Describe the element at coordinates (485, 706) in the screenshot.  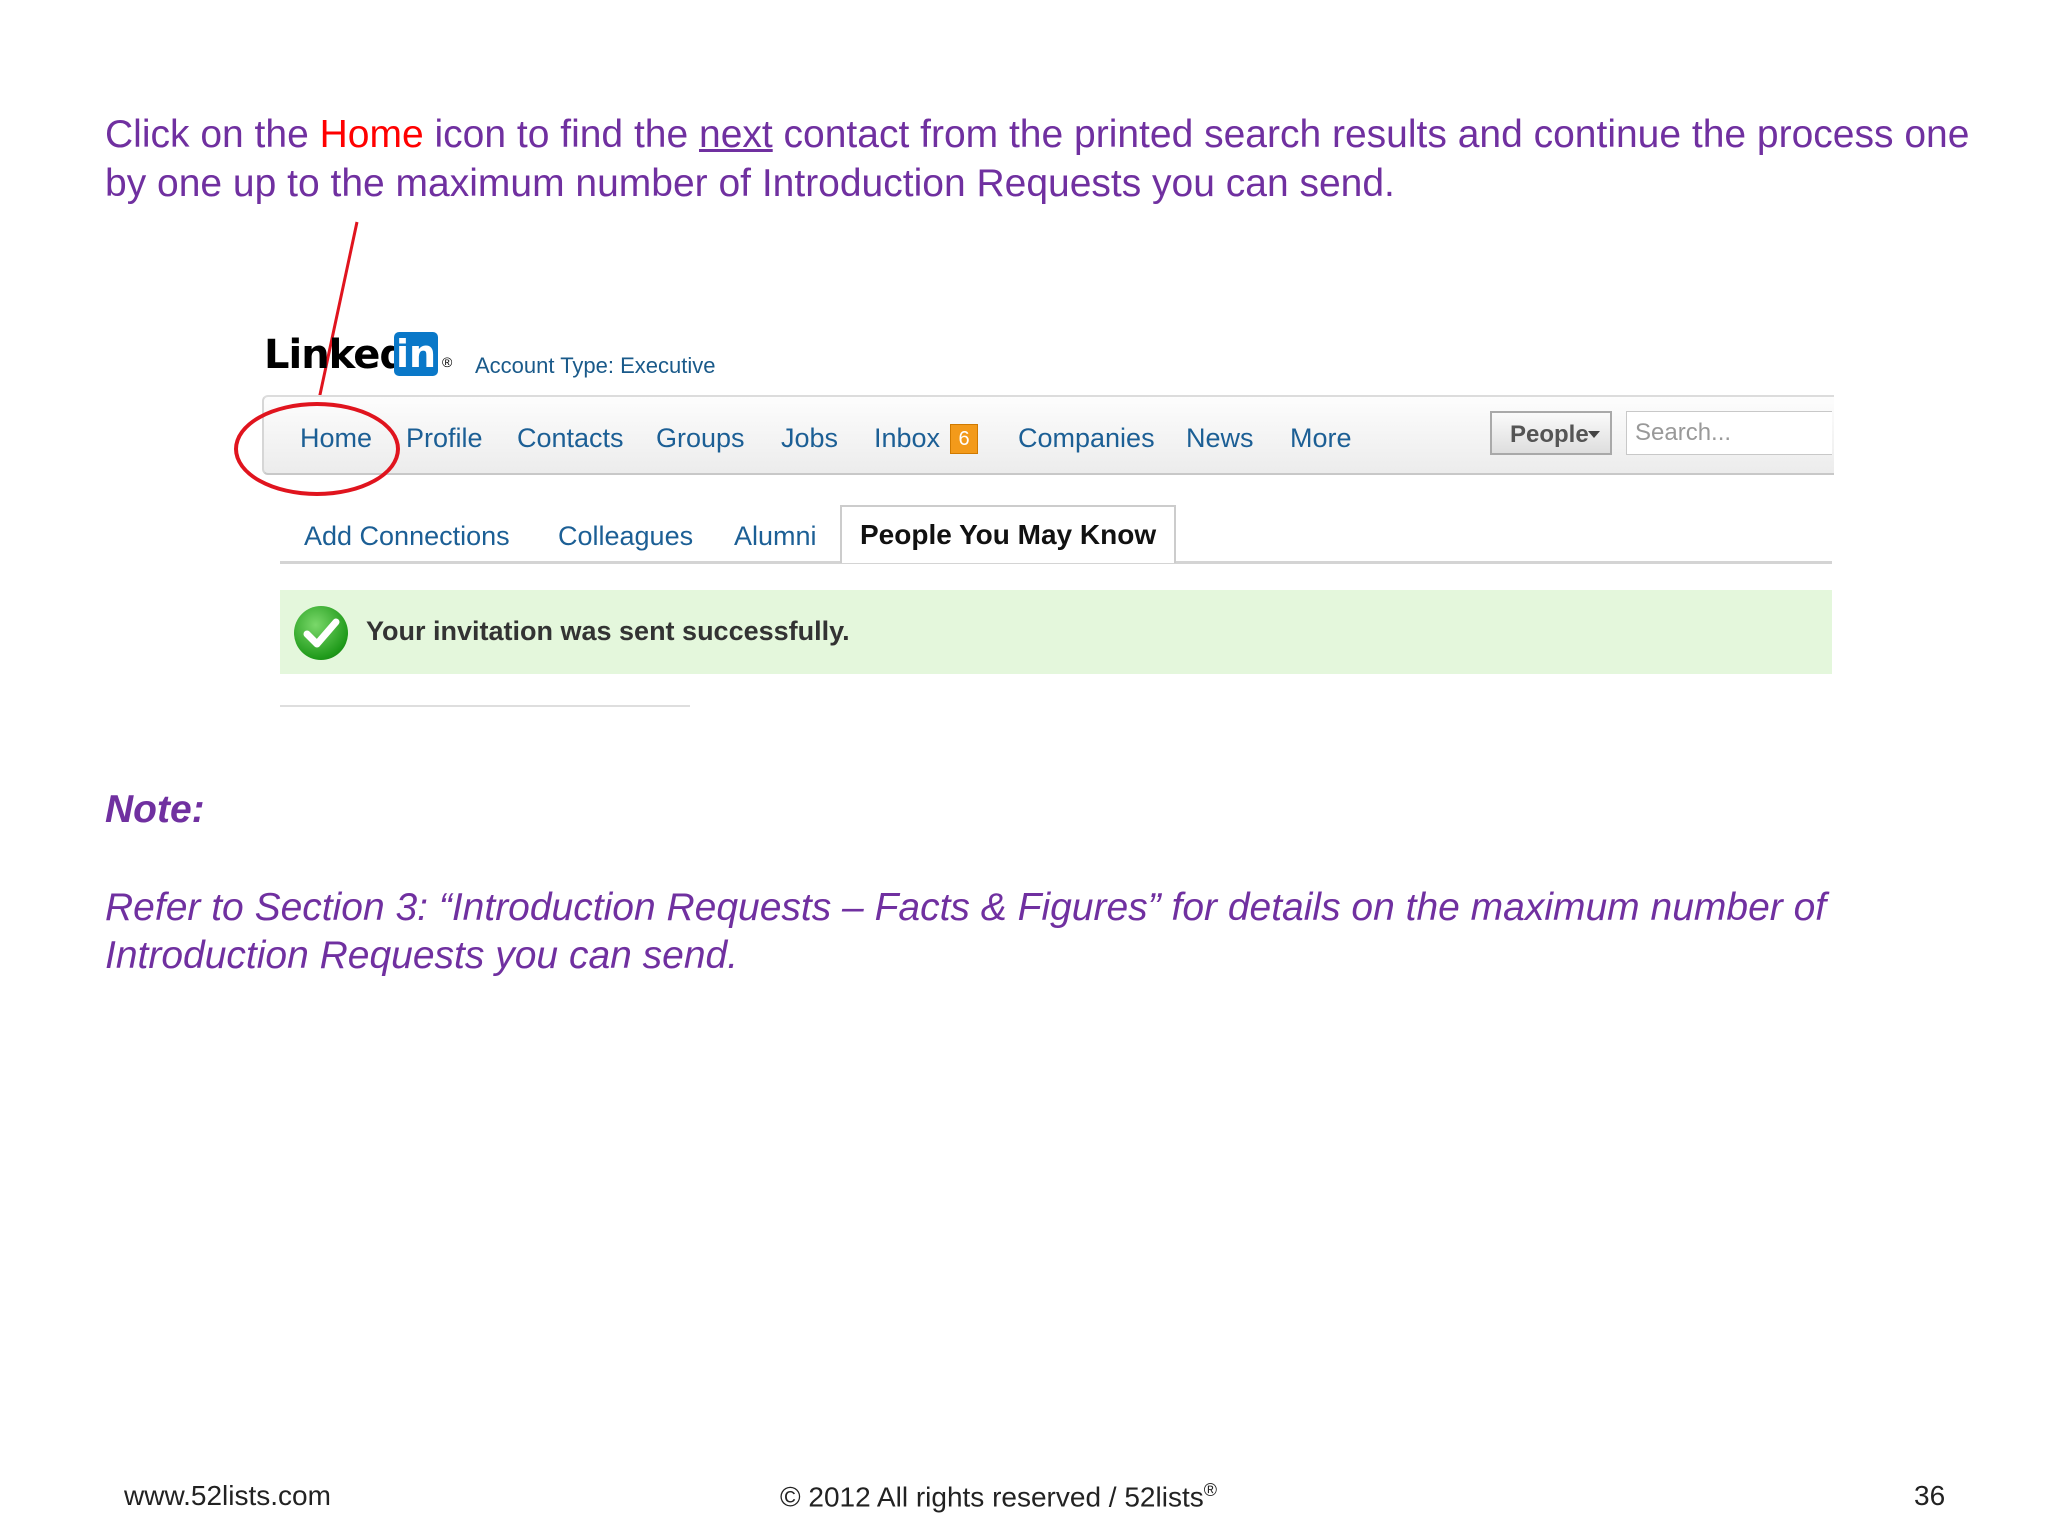
I see `content-divider` at that location.